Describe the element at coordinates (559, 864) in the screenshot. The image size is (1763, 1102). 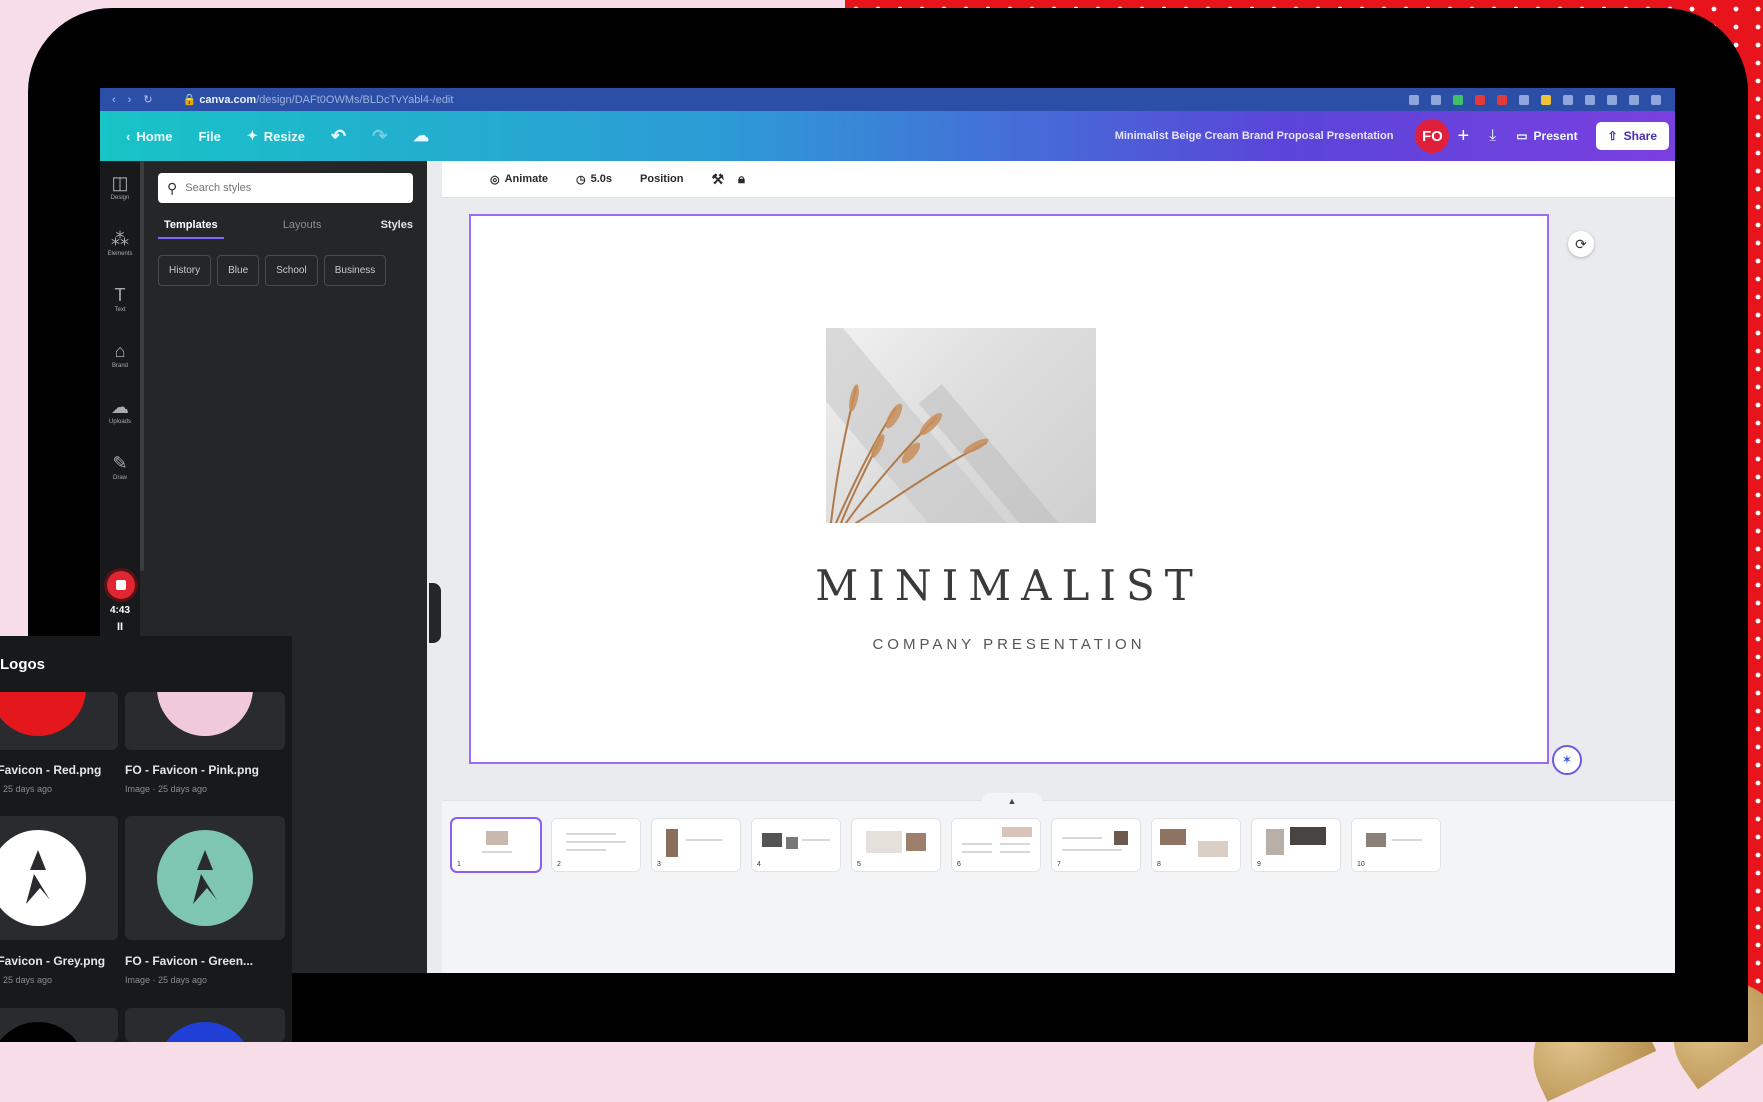
I see `page-number: 2` at that location.